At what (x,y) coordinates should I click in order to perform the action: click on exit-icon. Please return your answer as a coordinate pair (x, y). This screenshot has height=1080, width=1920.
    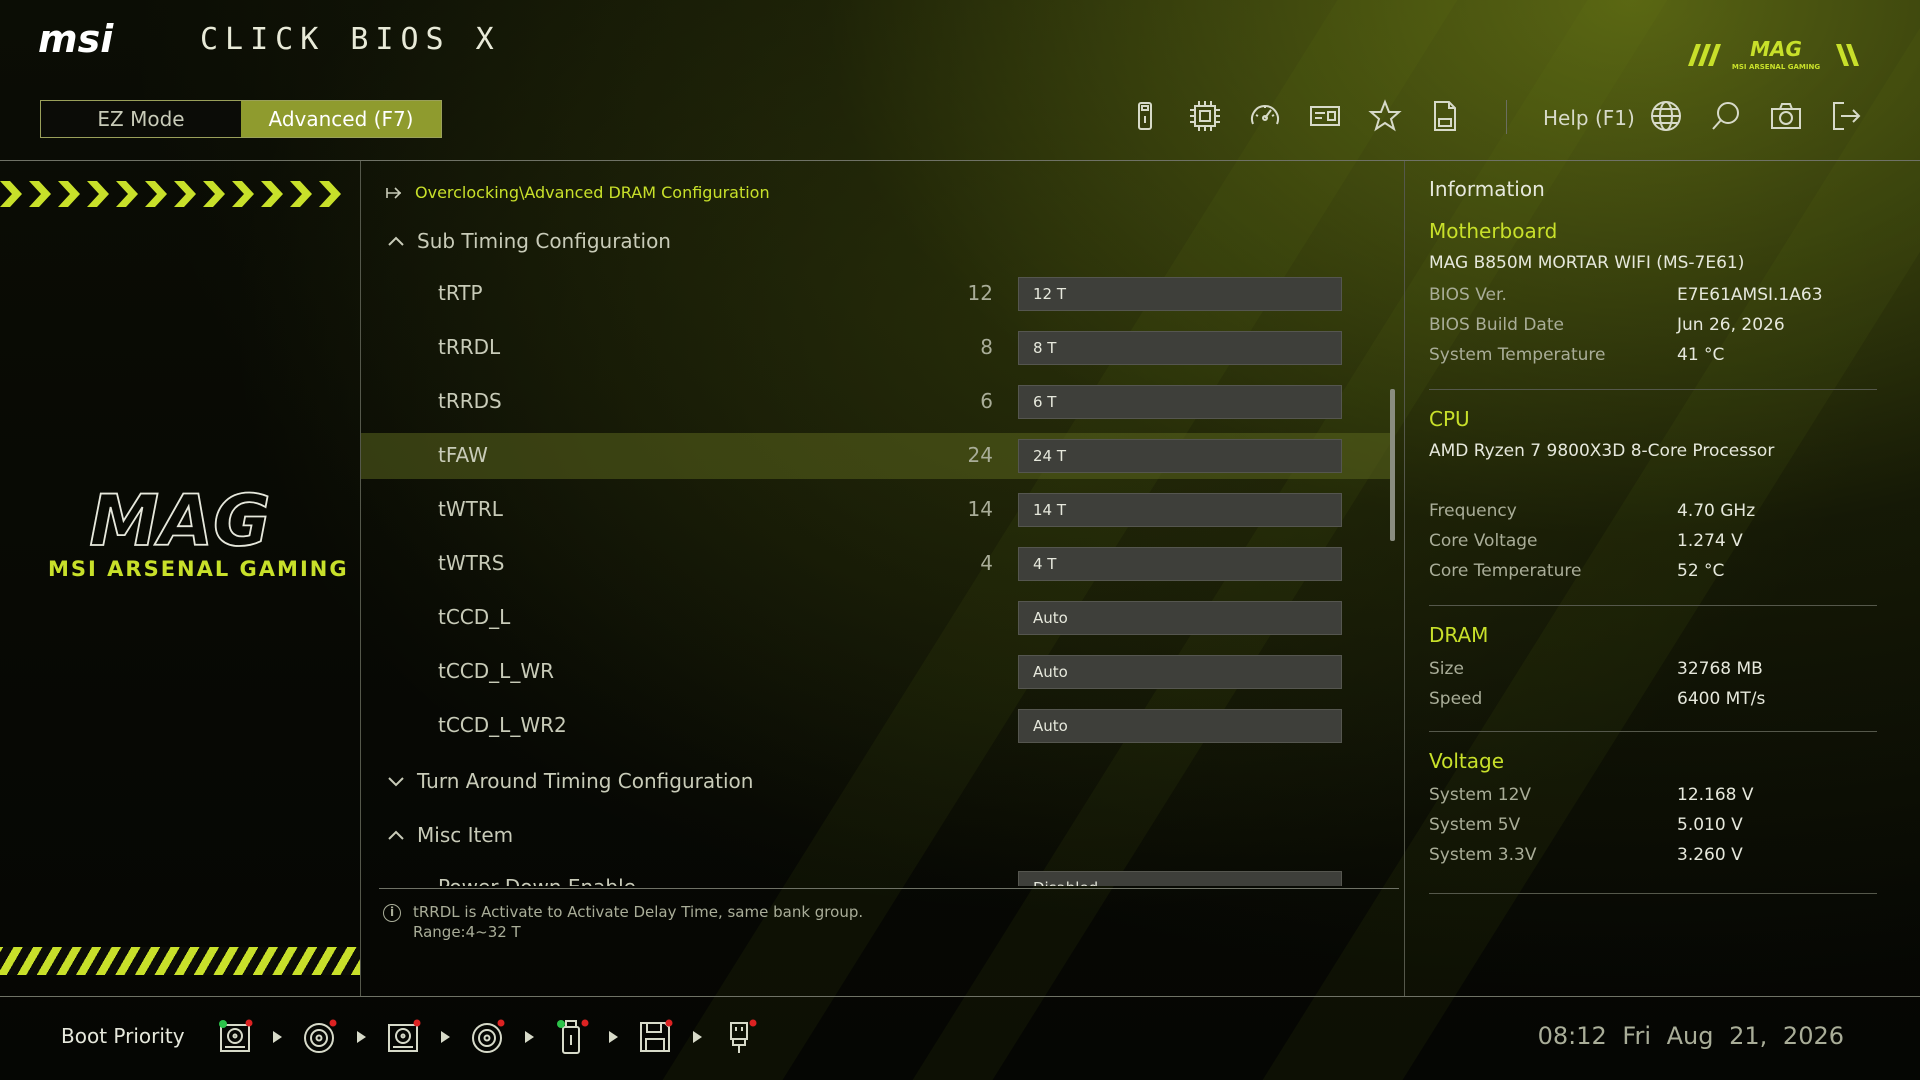
    Looking at the image, I should click on (1846, 116).